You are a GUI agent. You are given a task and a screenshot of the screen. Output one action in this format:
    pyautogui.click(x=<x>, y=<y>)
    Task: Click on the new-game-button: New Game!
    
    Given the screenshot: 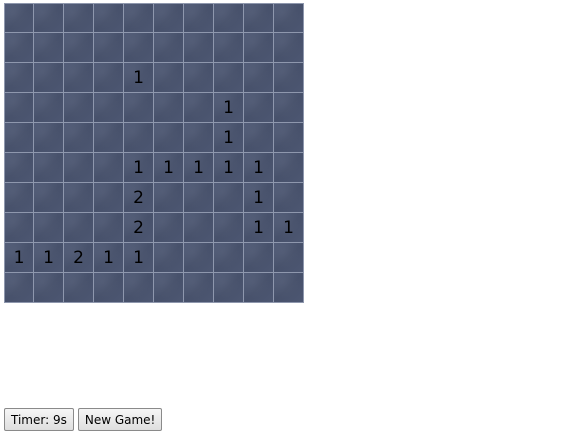 What is the action you would take?
    pyautogui.click(x=120, y=419)
    